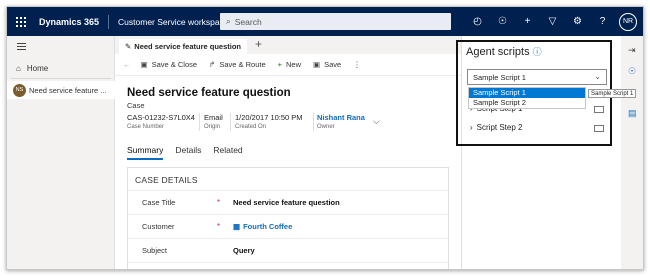 The height and width of the screenshot is (276, 650). I want to click on tab-case-label: Need service feature question, so click(188, 46).